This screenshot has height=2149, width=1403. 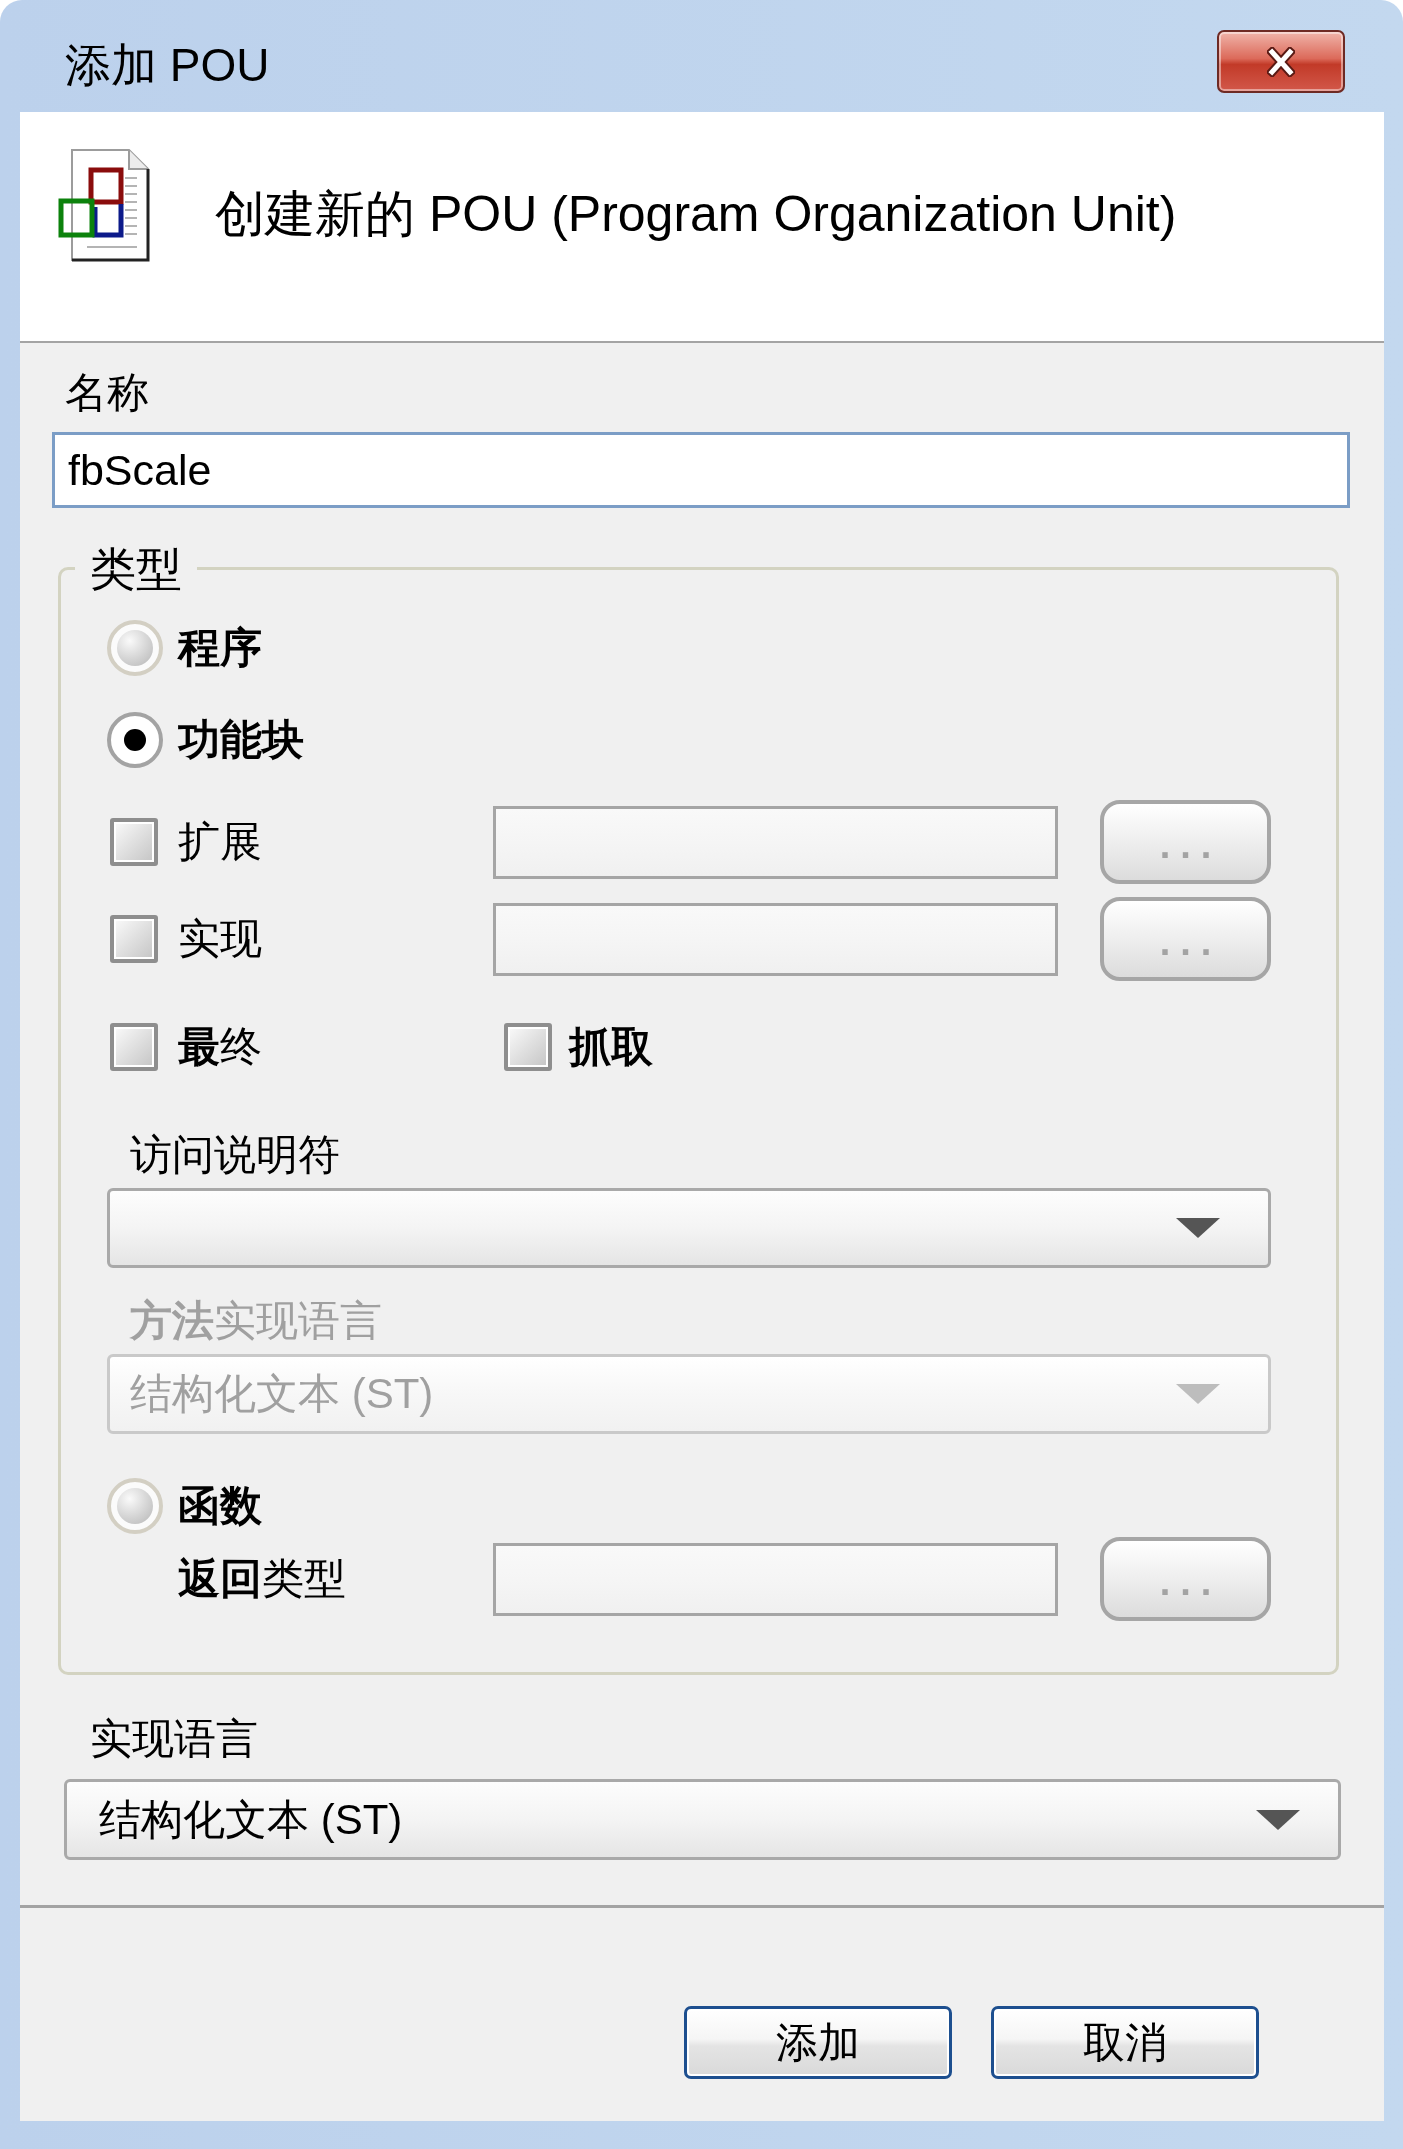 I want to click on checkbox-label: 扩展, so click(x=220, y=842).